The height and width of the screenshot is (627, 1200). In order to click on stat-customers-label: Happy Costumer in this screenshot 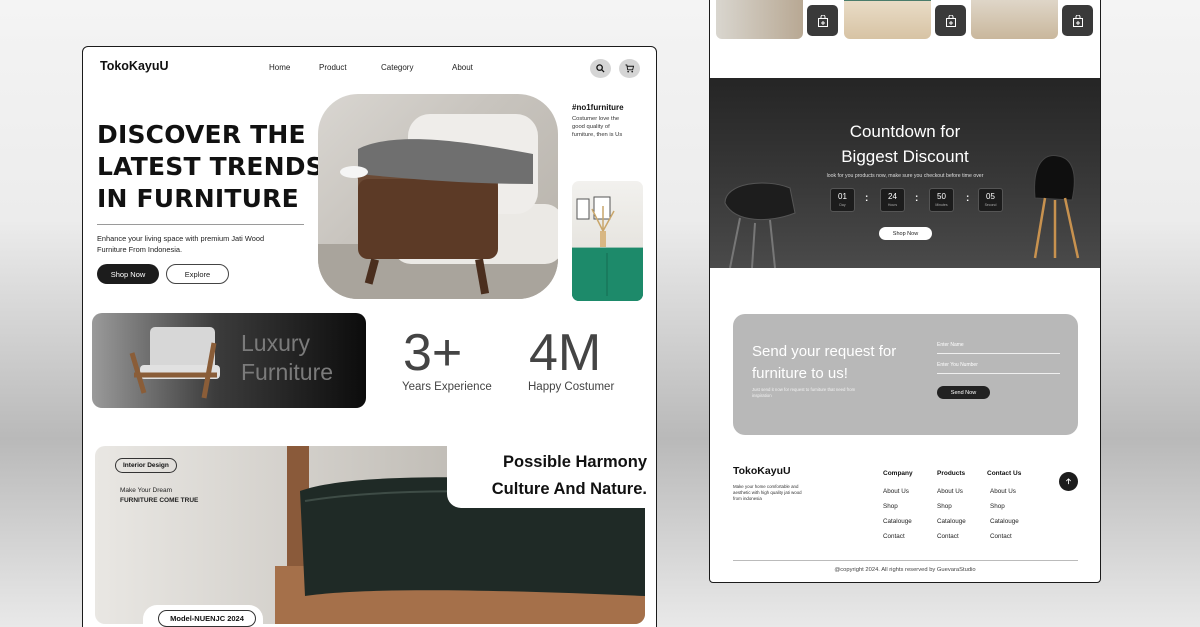, I will do `click(571, 387)`.